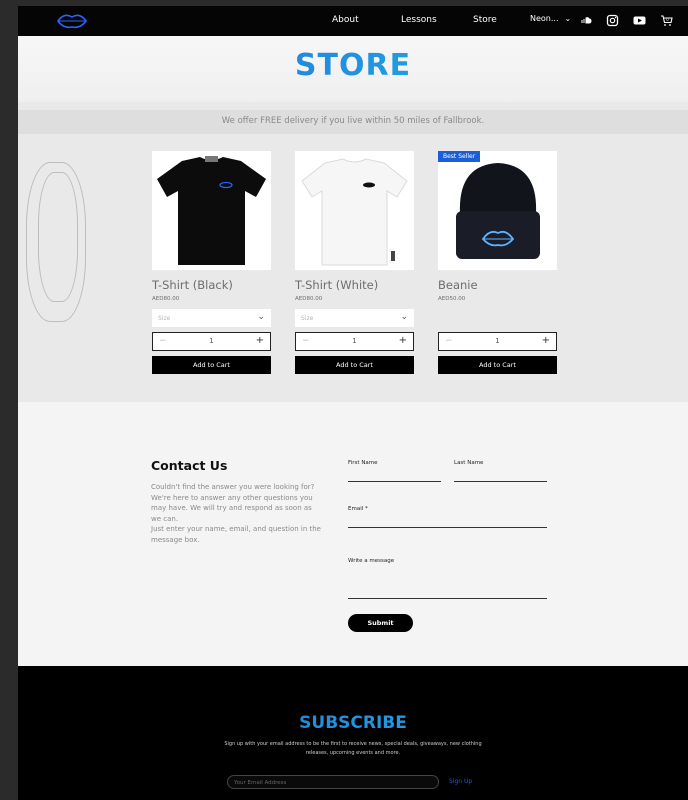 This screenshot has height=800, width=688. I want to click on nav-store: Store, so click(485, 20).